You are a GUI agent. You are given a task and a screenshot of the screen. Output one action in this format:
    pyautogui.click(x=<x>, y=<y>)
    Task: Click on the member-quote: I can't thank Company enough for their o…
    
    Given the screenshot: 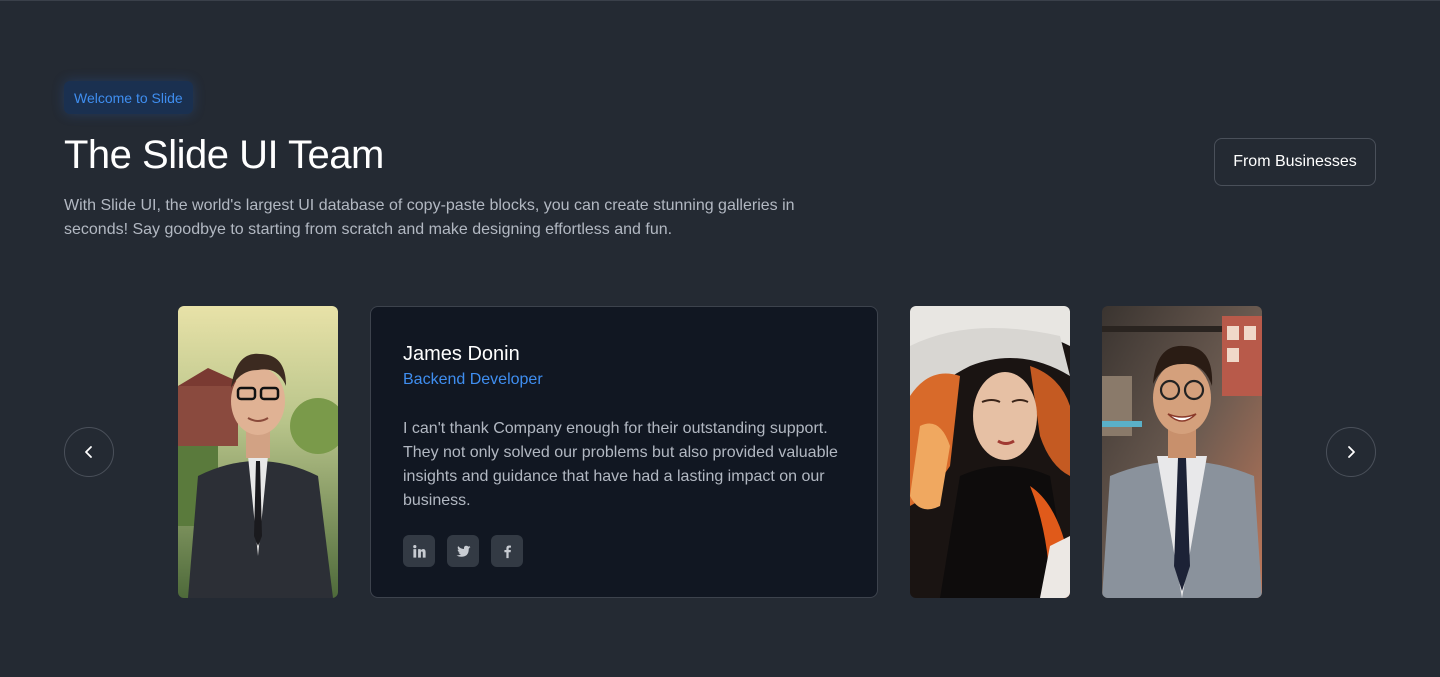 What is the action you would take?
    pyautogui.click(x=620, y=464)
    